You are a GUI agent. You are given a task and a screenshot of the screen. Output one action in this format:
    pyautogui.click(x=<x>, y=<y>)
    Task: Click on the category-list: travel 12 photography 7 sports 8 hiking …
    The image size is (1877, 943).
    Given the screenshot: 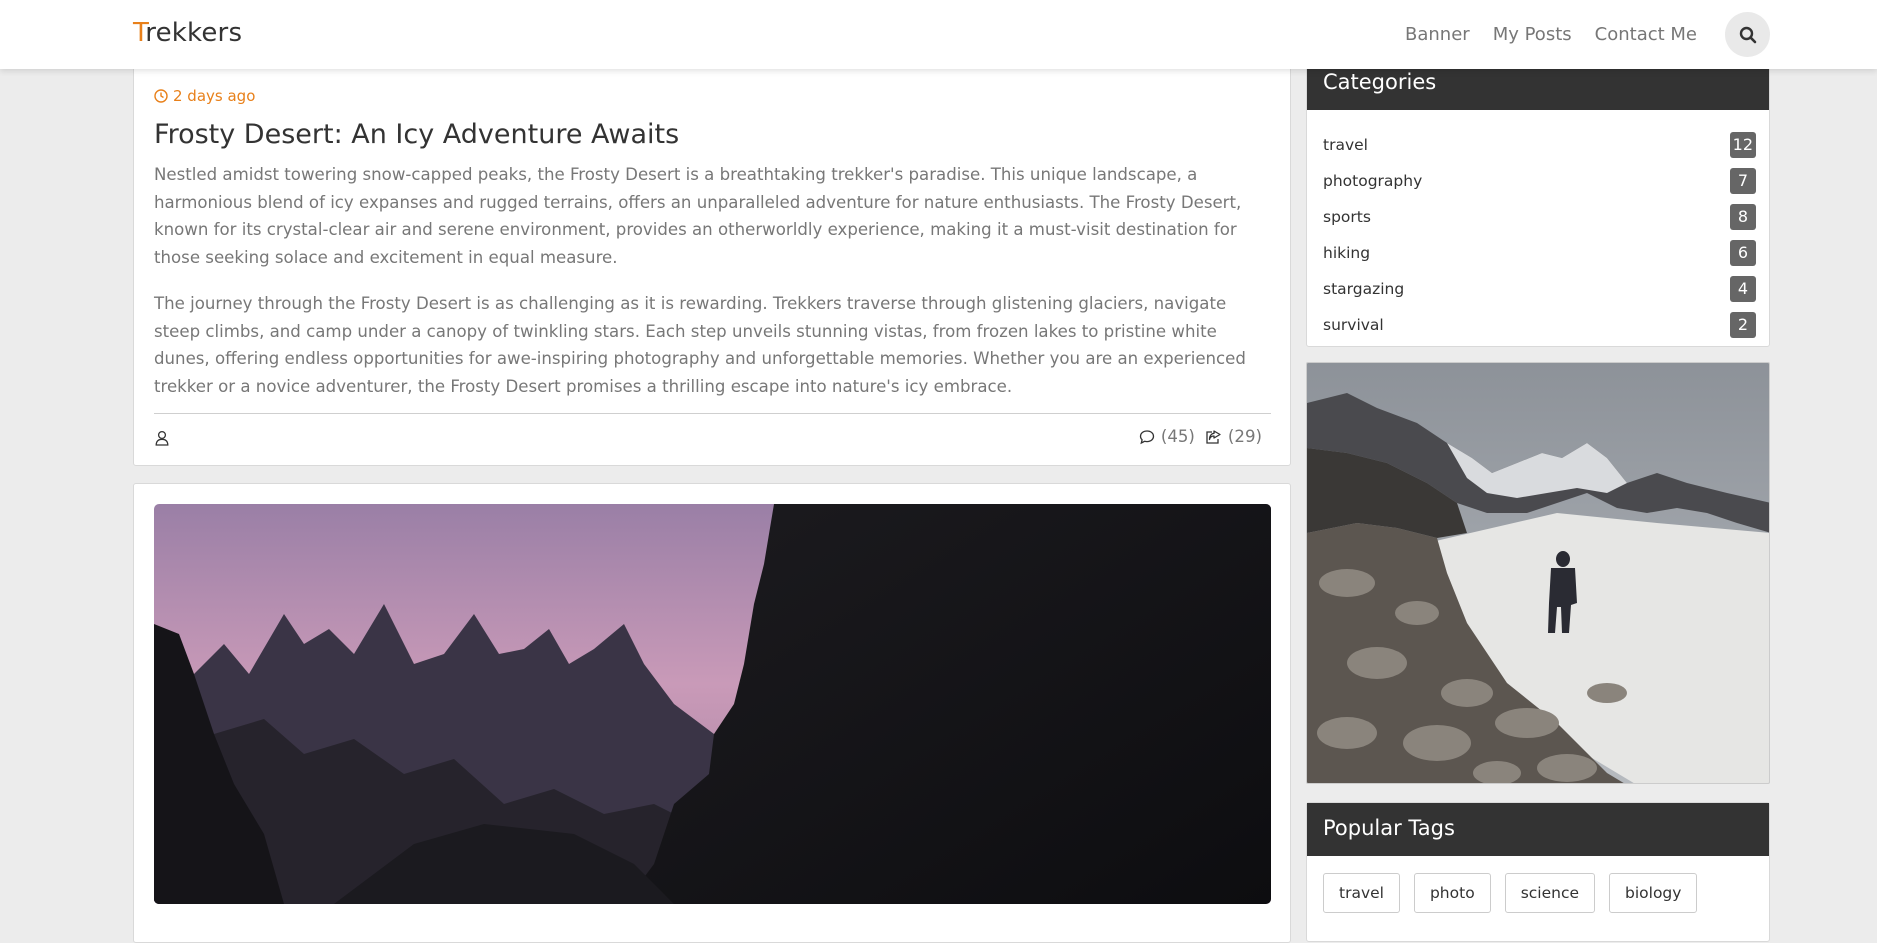 What is the action you would take?
    pyautogui.click(x=1539, y=235)
    